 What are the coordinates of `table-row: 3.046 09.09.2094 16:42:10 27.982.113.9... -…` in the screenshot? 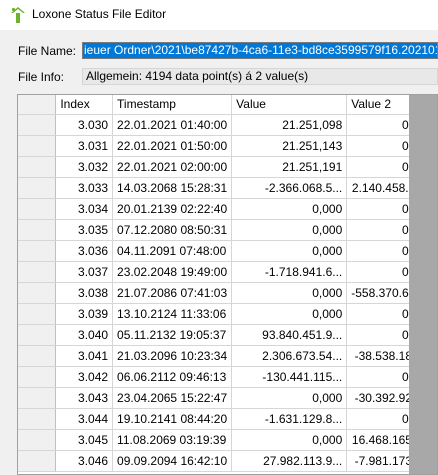 It's located at (227, 461).